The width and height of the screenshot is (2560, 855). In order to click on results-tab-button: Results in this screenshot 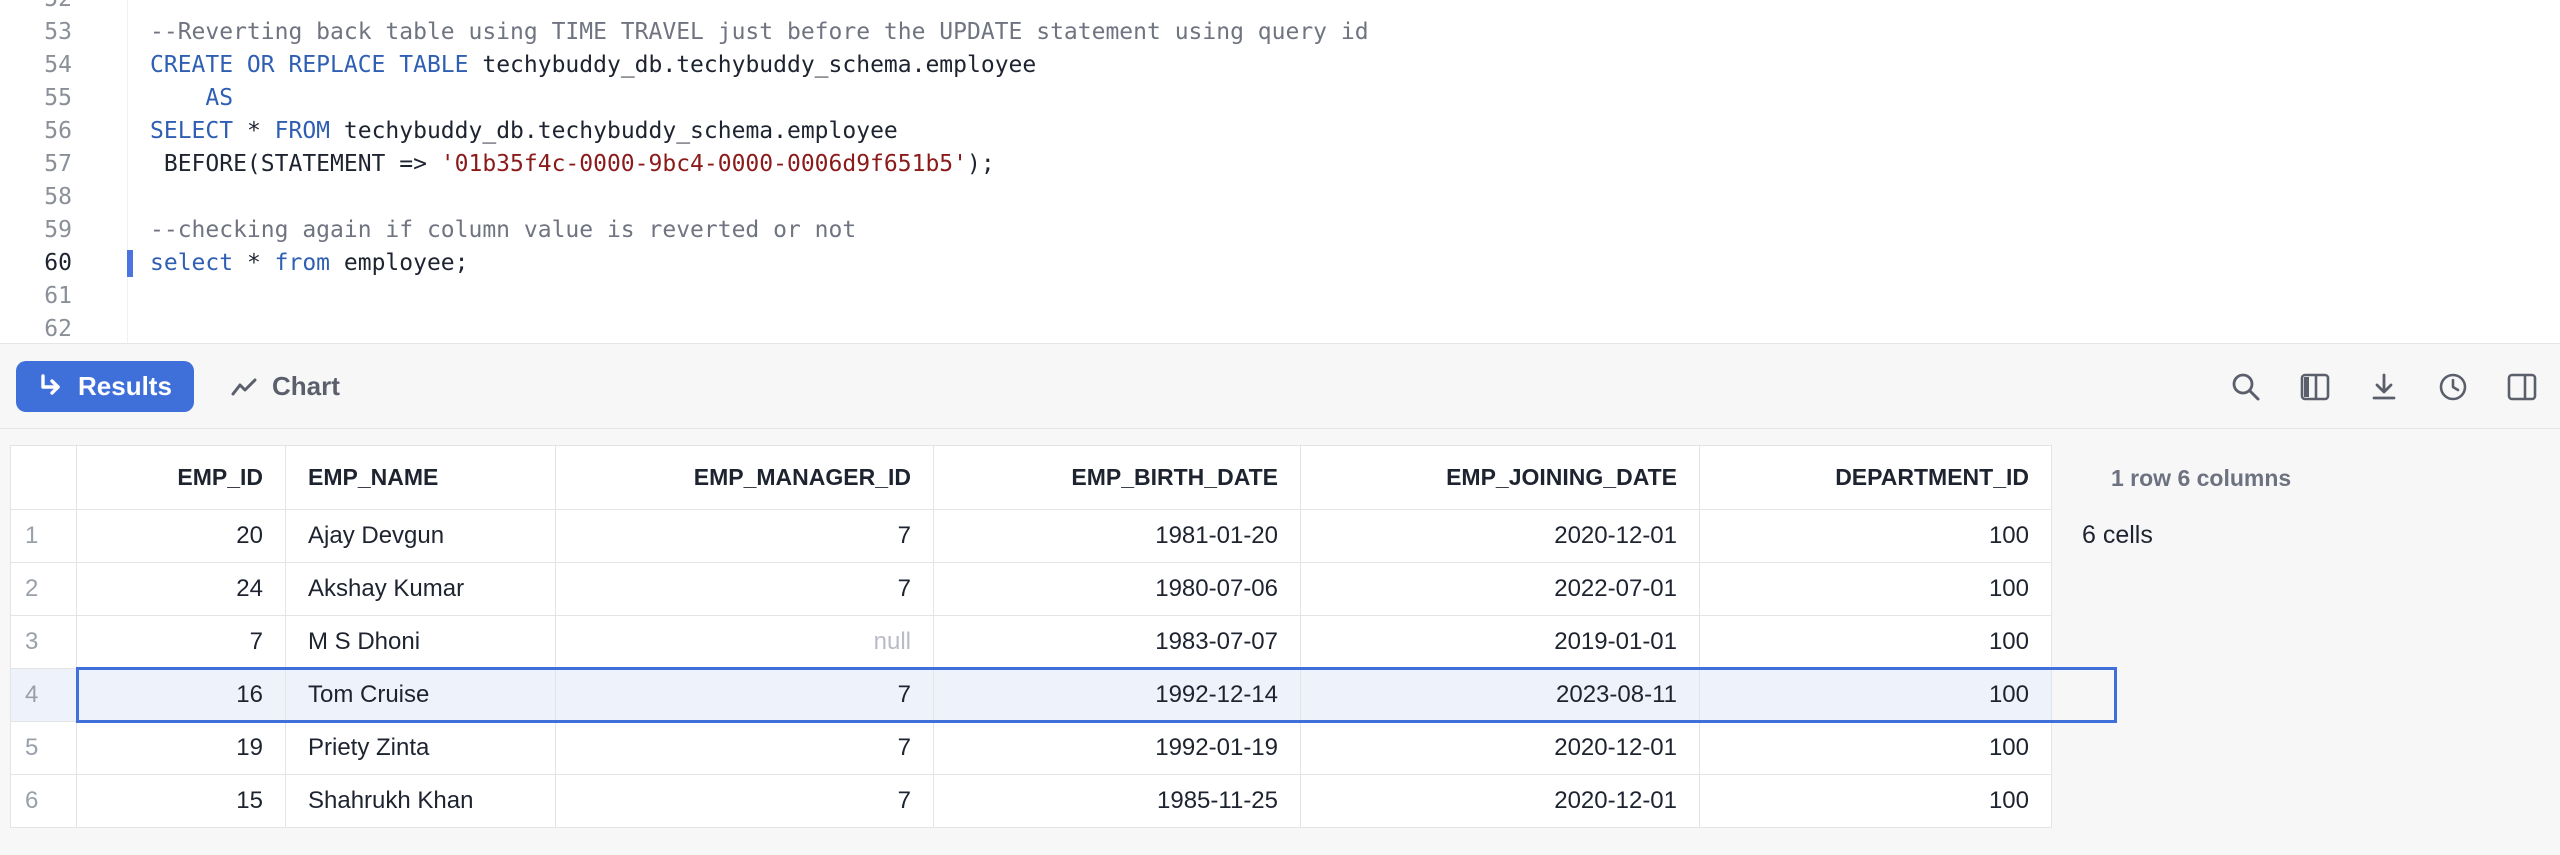, I will do `click(105, 386)`.